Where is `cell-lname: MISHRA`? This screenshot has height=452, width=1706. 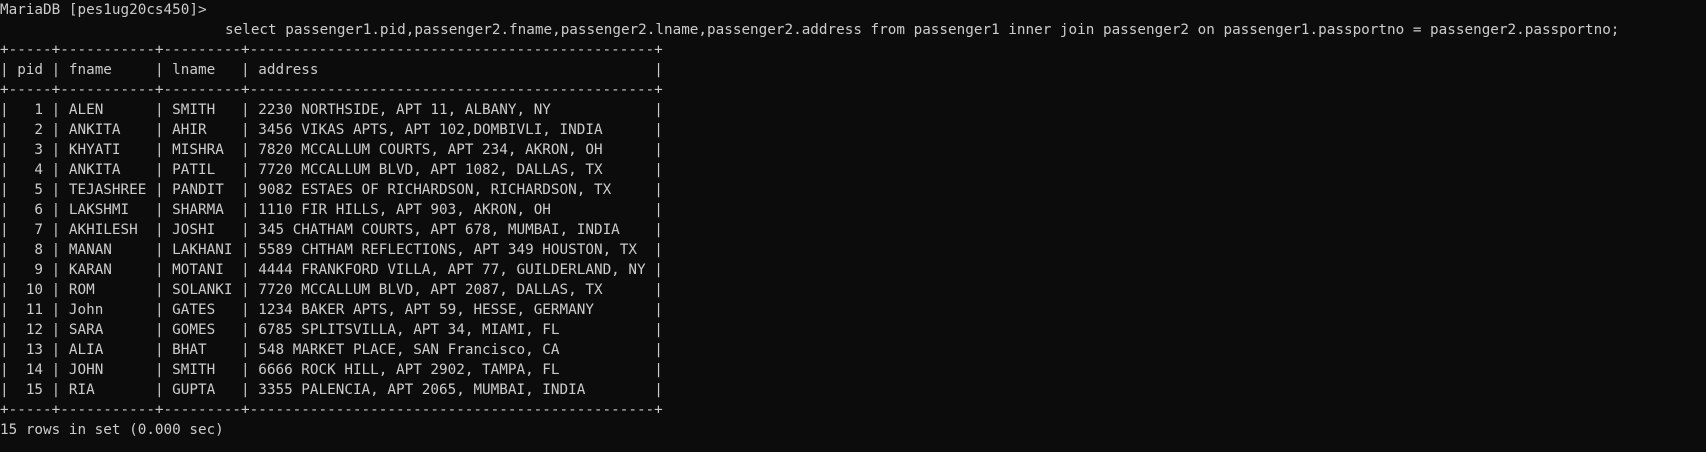
cell-lname: MISHRA is located at coordinates (202, 150).